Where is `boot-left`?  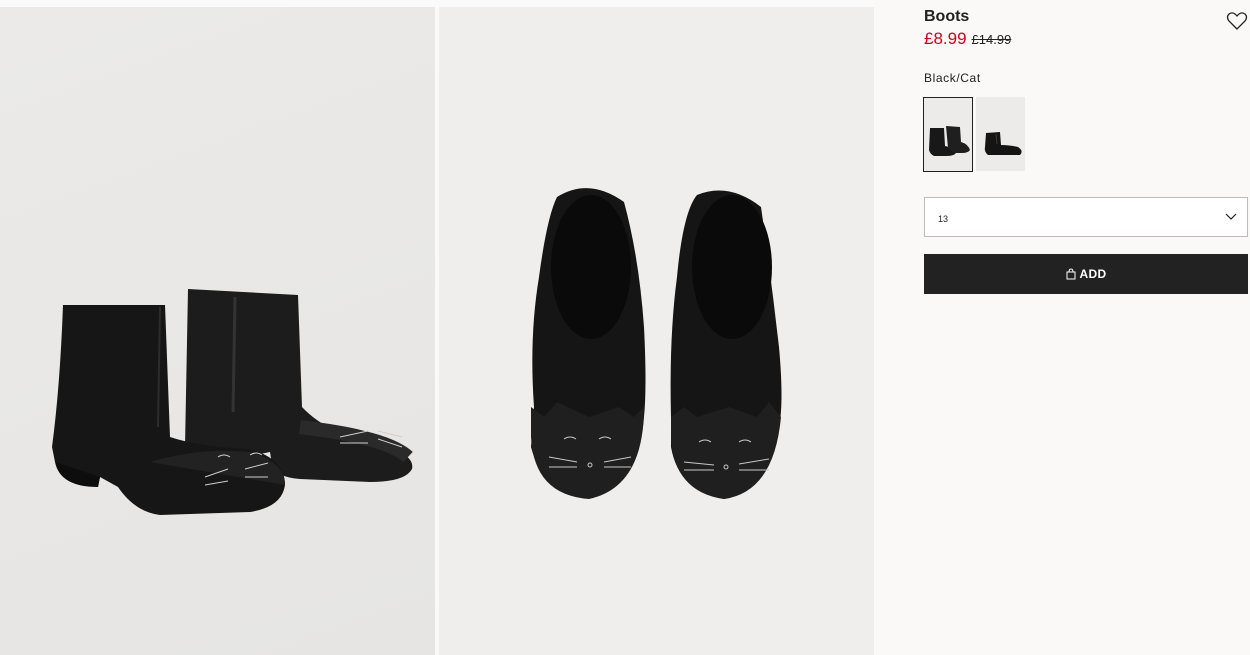 boot-left is located at coordinates (588, 343).